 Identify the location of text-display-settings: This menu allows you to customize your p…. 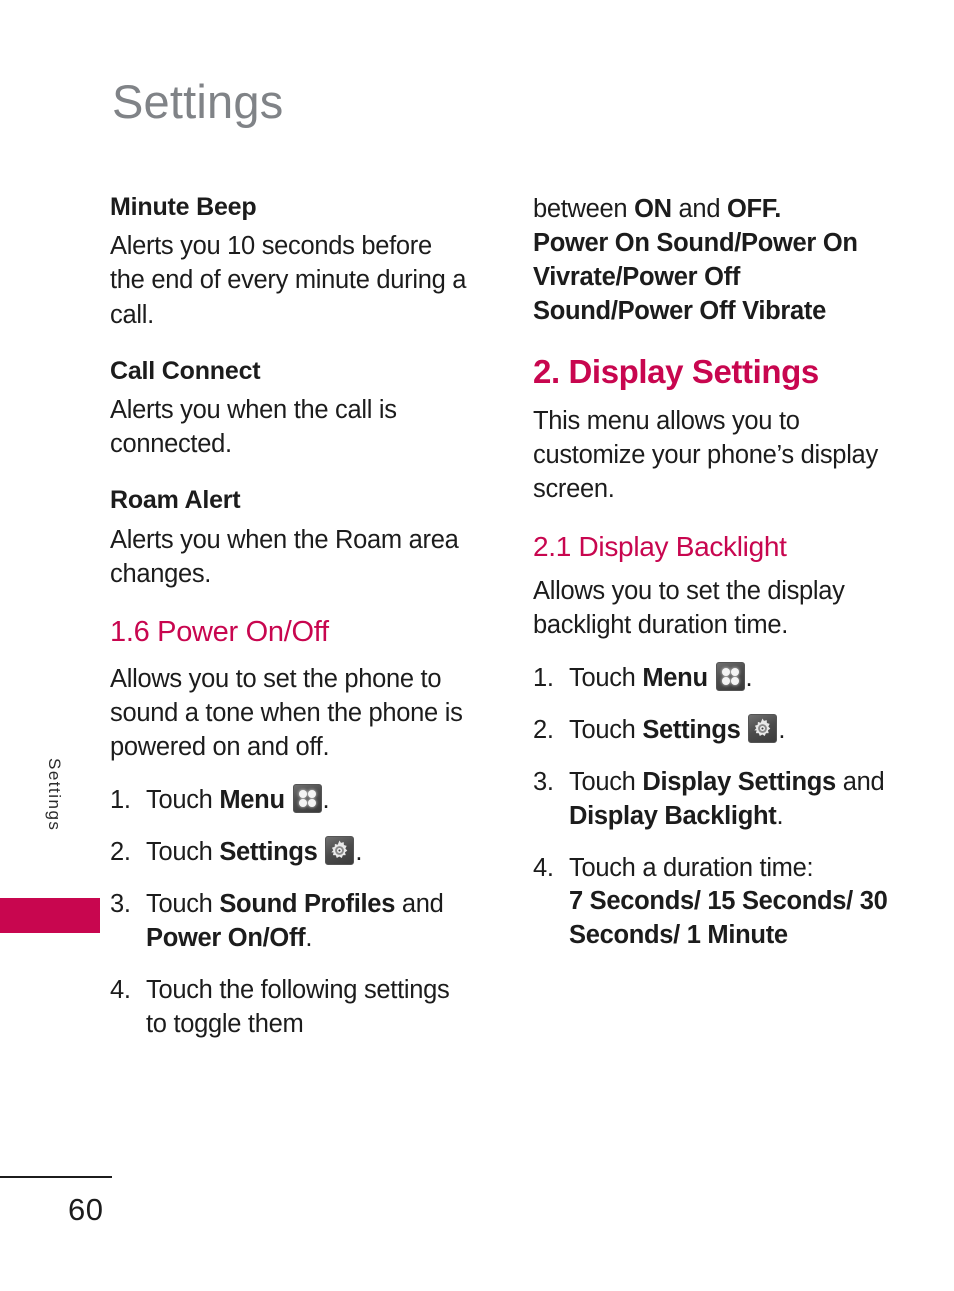
(705, 454).